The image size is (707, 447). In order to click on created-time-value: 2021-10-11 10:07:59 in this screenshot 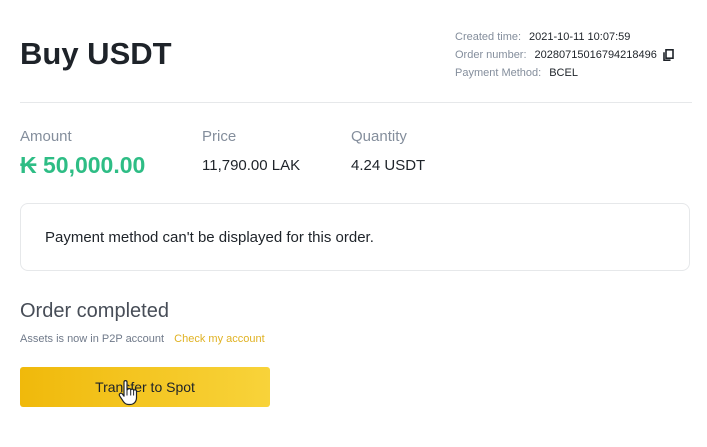, I will do `click(580, 37)`.